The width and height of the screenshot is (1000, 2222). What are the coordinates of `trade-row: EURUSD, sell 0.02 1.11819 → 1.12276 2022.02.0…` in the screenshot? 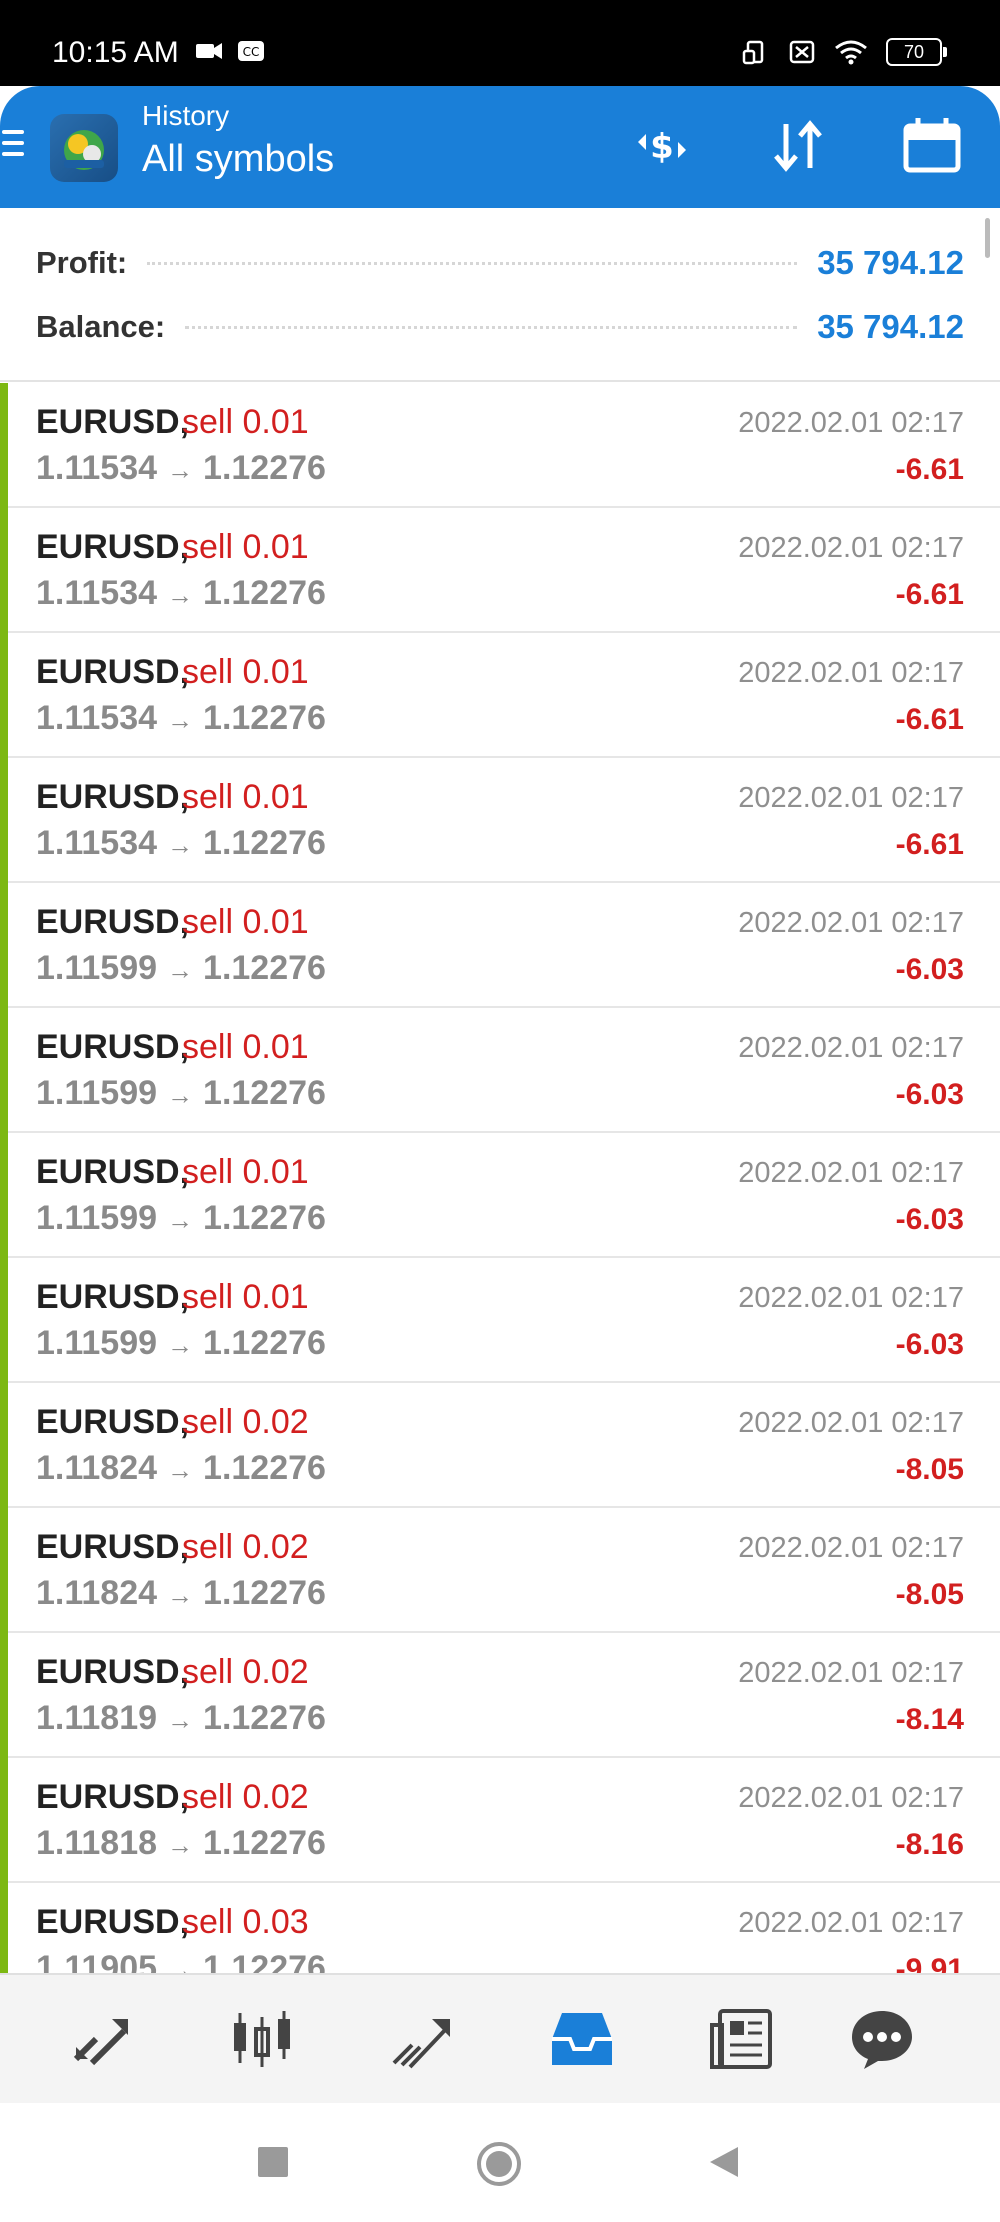 It's located at (500, 1695).